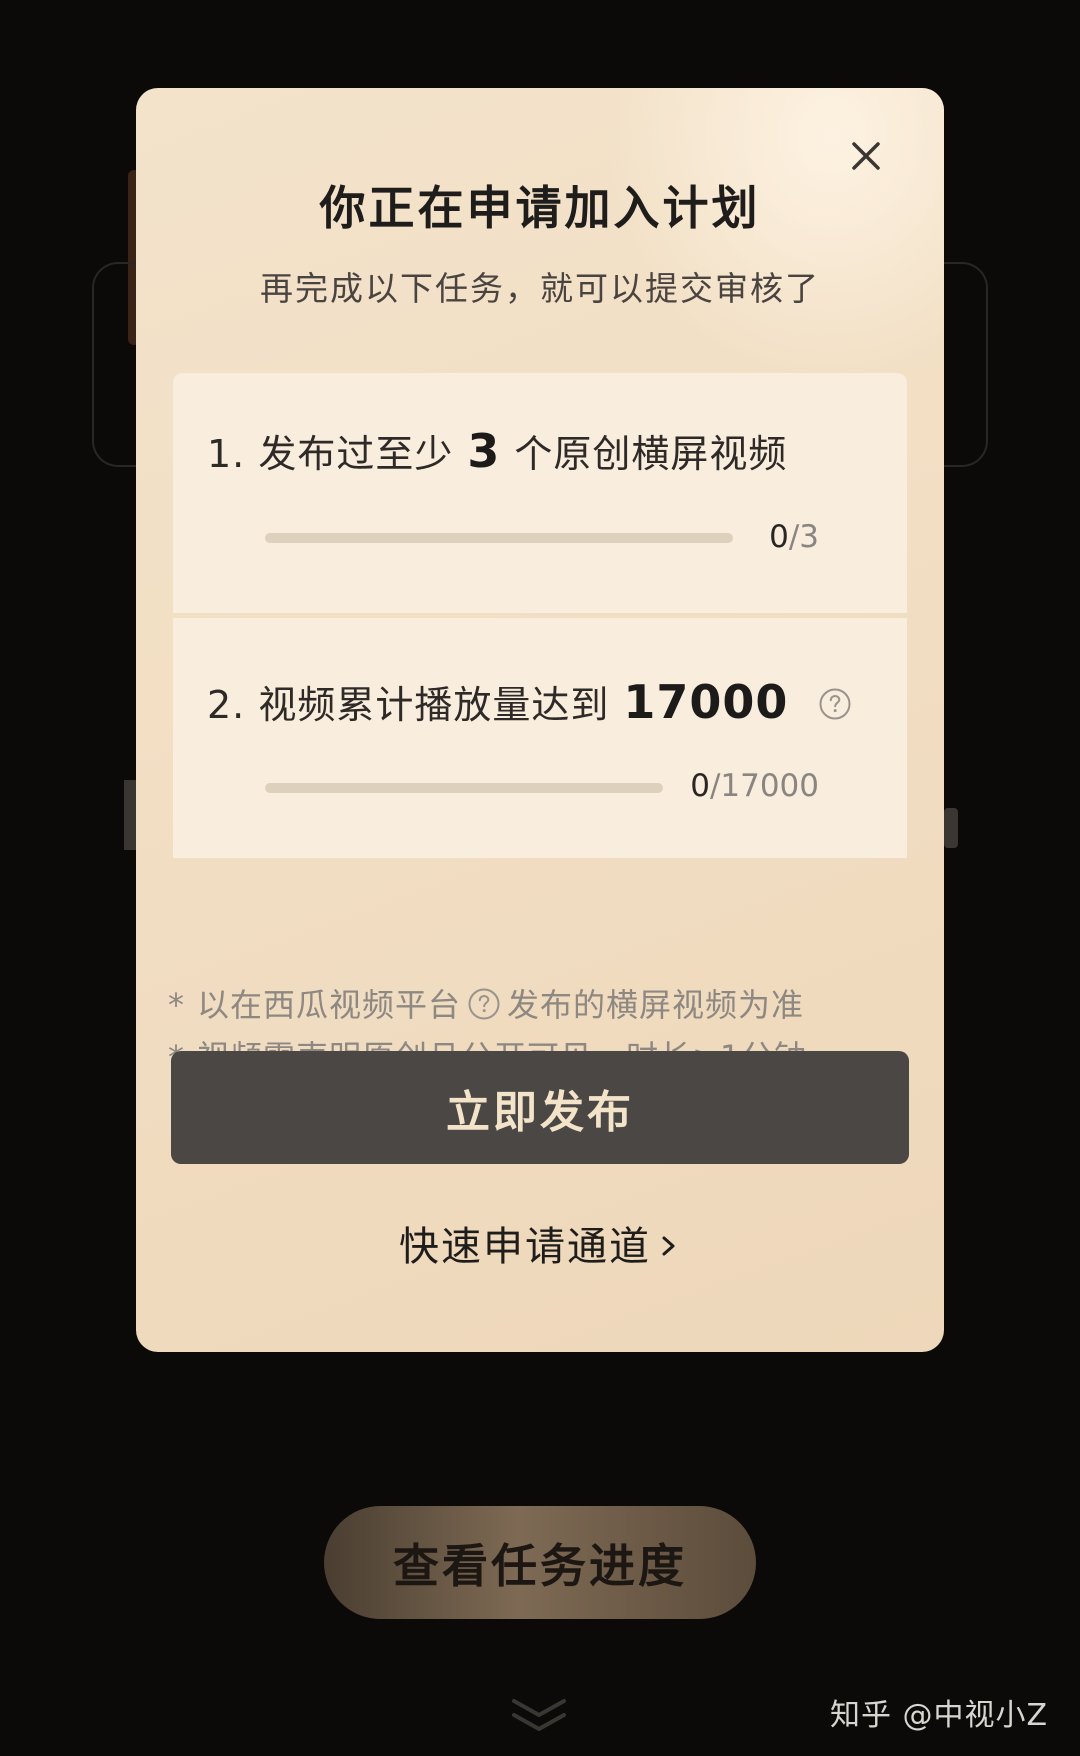 This screenshot has width=1080, height=1756. Describe the element at coordinates (330, 454) in the screenshot. I see `task-text: 1. 发布过至少` at that location.